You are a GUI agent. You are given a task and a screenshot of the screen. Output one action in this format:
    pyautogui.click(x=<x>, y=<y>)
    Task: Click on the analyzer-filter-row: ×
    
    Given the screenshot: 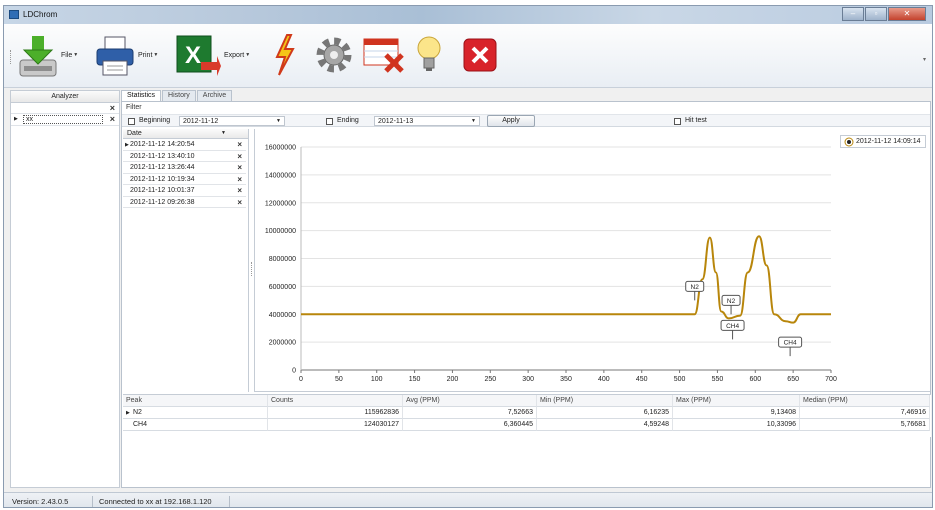 What is the action you would take?
    pyautogui.click(x=65, y=108)
    